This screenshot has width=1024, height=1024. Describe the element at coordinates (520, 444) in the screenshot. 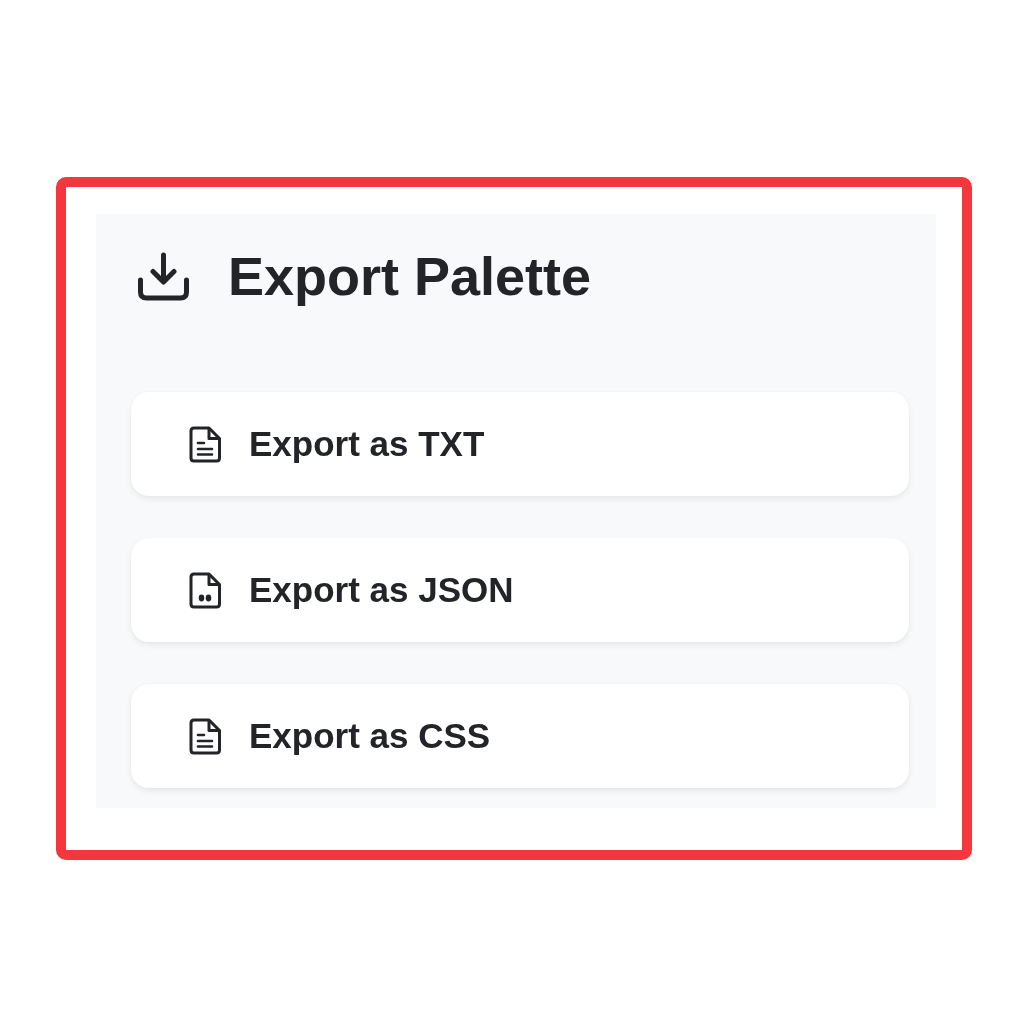

I see `export-option-button: Export as TXT` at that location.